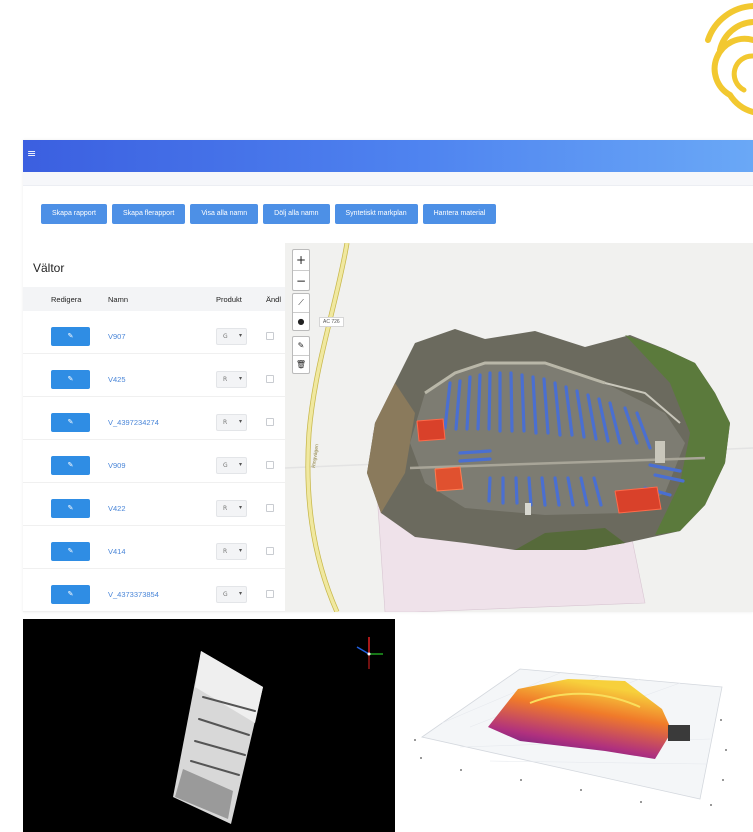 This screenshot has width=753, height=832. What do you see at coordinates (274, 299) in the screenshot?
I see `column-changed: Ändl` at bounding box center [274, 299].